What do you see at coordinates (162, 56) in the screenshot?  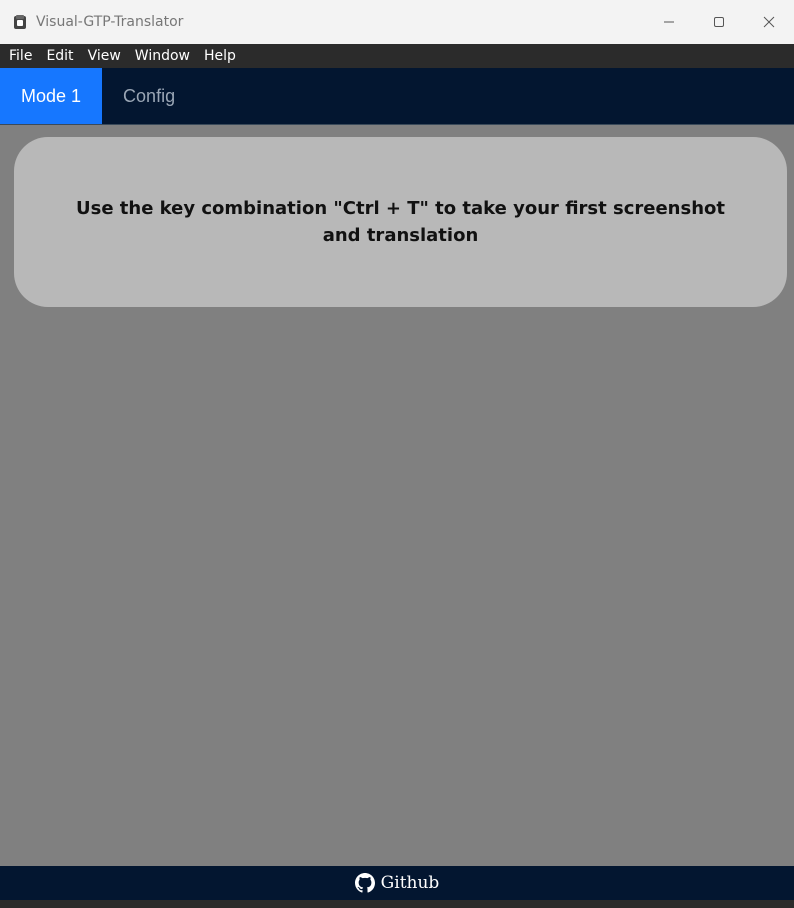 I see `menu-window: Window` at bounding box center [162, 56].